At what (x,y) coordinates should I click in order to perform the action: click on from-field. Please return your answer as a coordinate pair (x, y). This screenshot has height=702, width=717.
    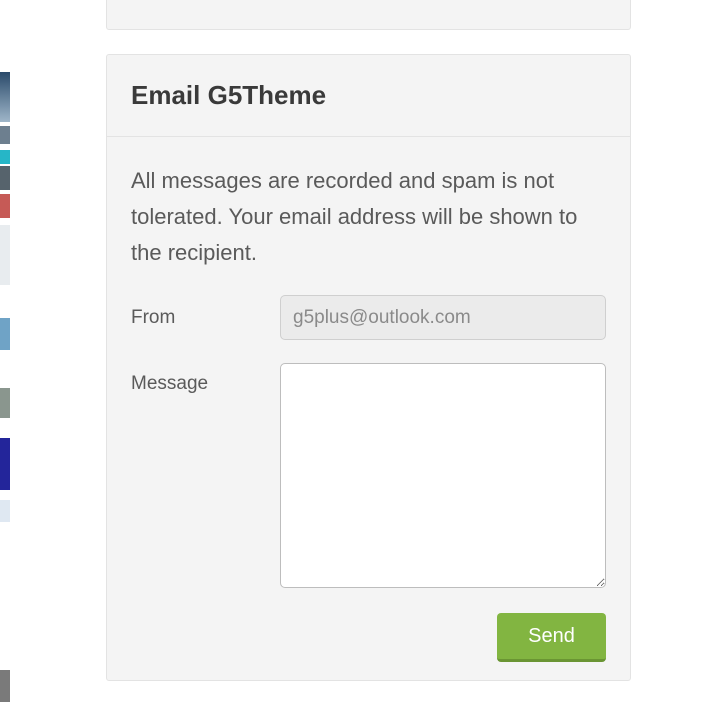
    Looking at the image, I should click on (443, 317).